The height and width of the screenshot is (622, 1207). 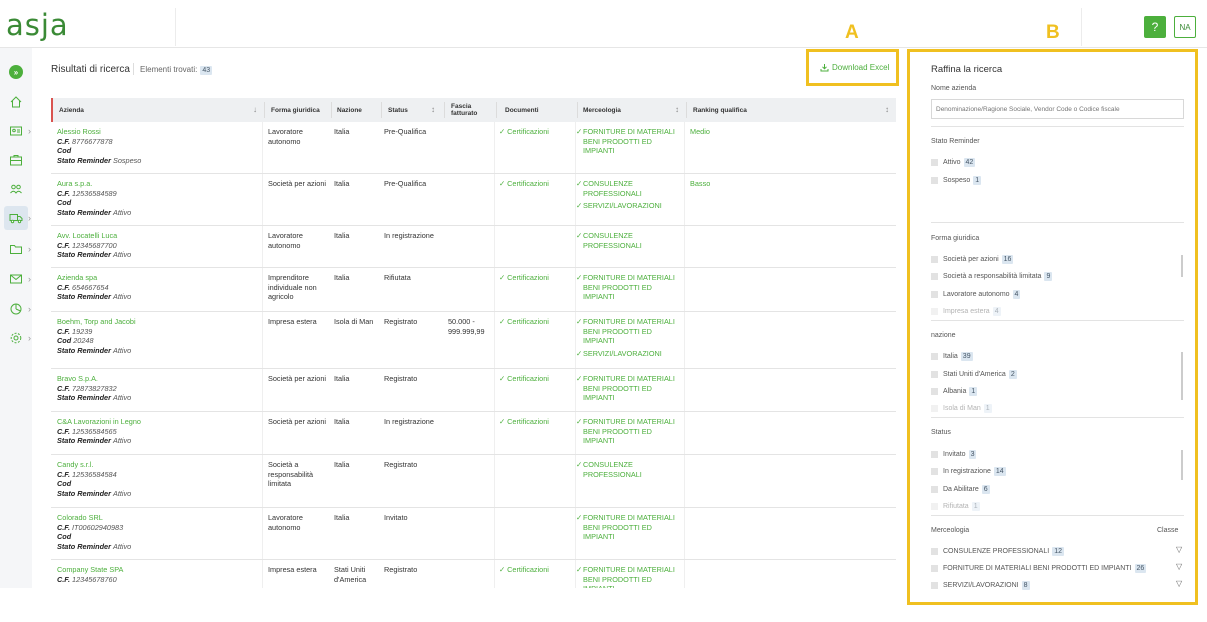 I want to click on nazione-label: nazione, so click(x=943, y=335).